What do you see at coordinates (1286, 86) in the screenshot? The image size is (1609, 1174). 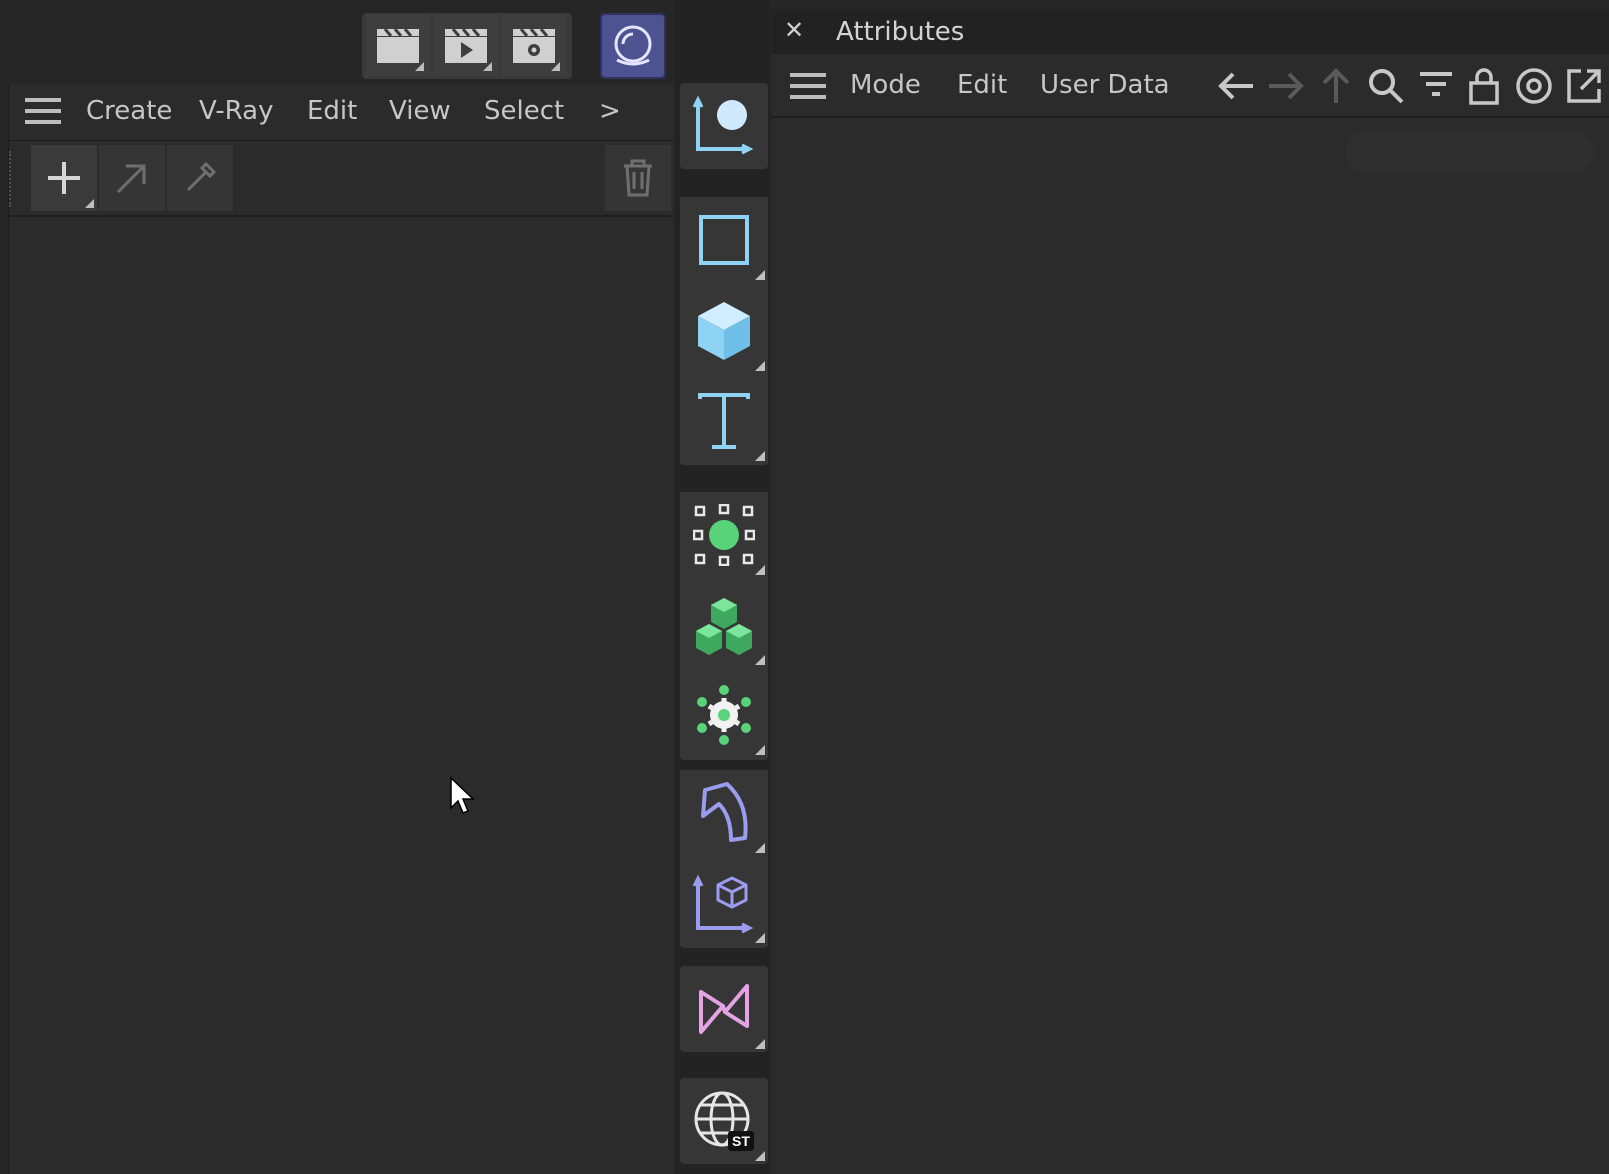 I see `forward-arrow-icon` at bounding box center [1286, 86].